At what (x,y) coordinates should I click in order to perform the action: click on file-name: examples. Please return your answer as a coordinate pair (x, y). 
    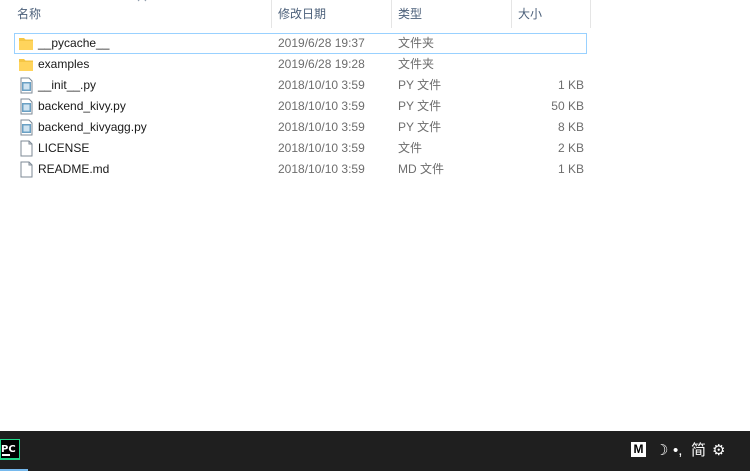
    Looking at the image, I should click on (64, 64).